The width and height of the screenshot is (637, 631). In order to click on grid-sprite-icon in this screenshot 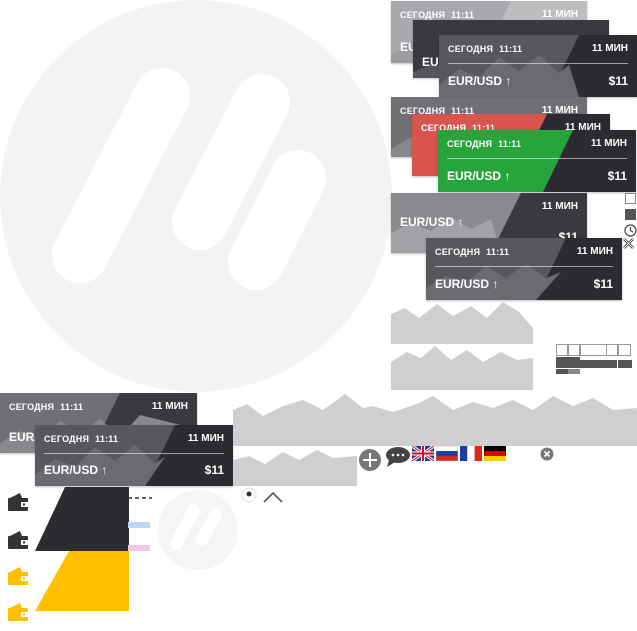, I will do `click(594, 359)`.